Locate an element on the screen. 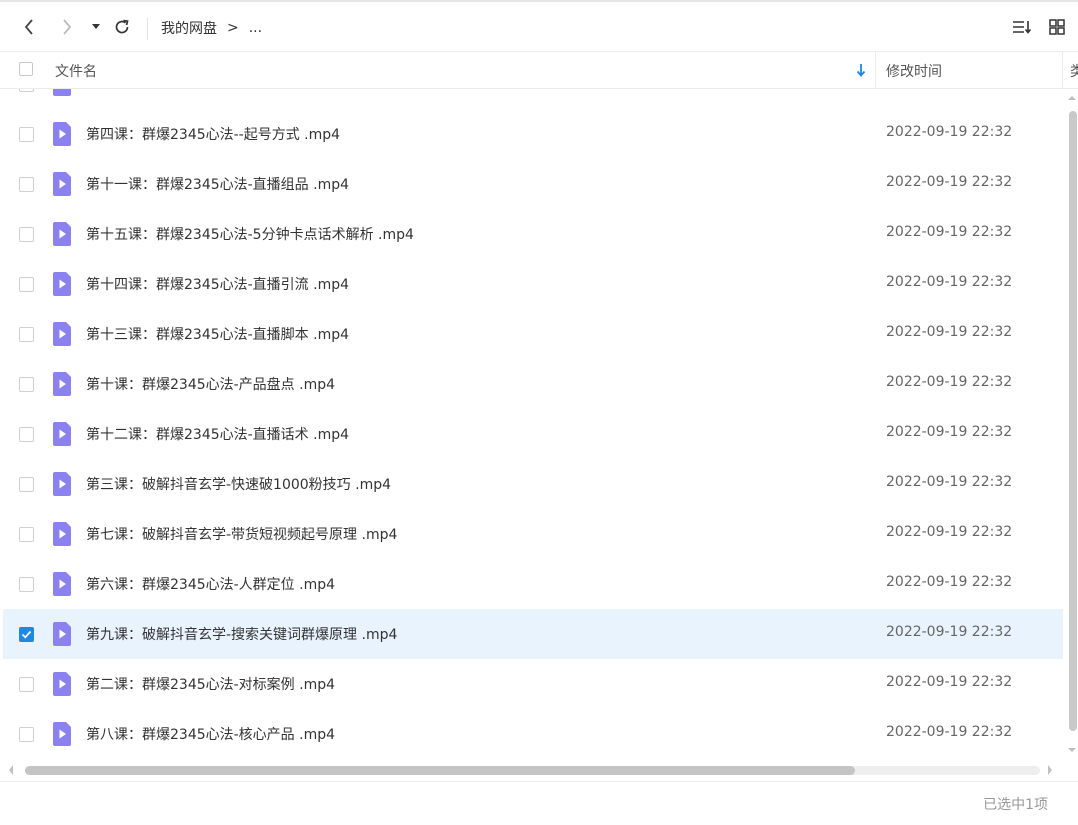  chevron-left-icon is located at coordinates (28, 27).